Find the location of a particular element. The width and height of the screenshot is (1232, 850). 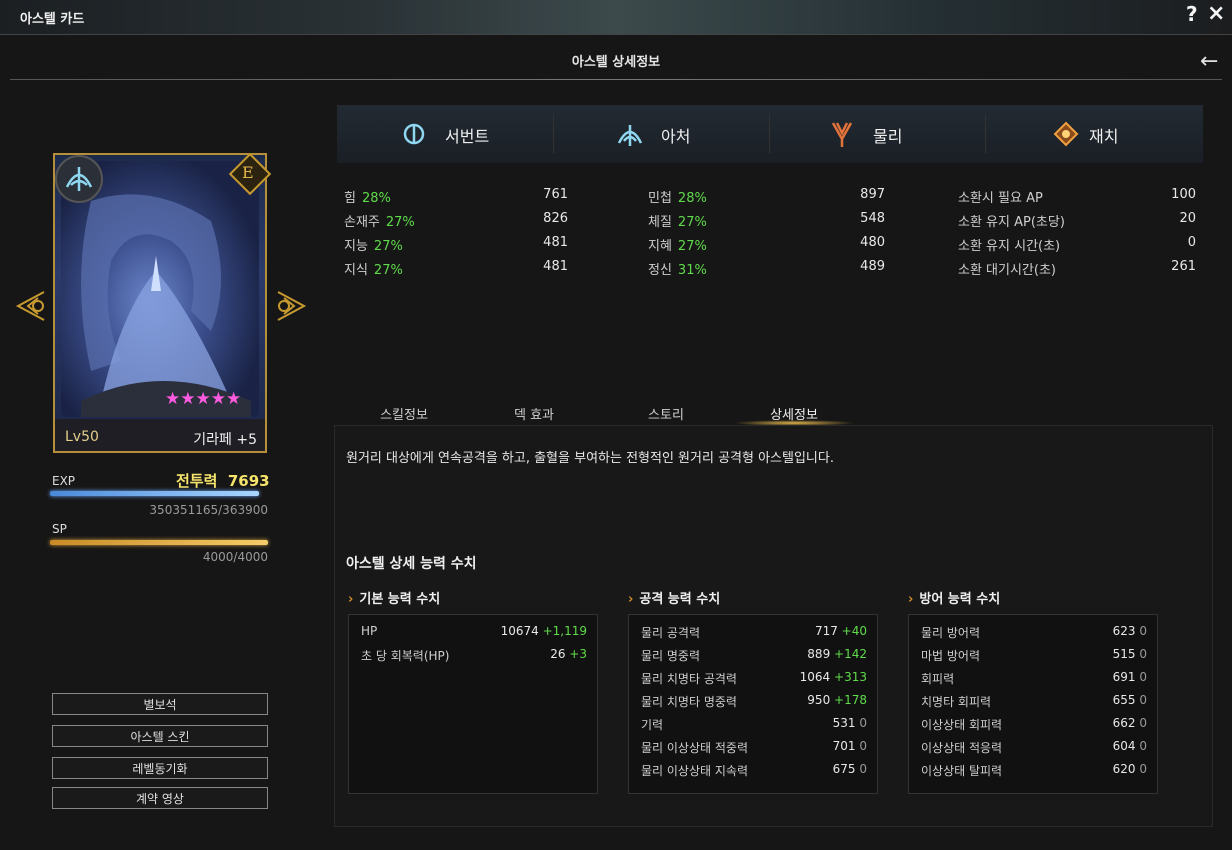

help-icon: ? is located at coordinates (1192, 14).